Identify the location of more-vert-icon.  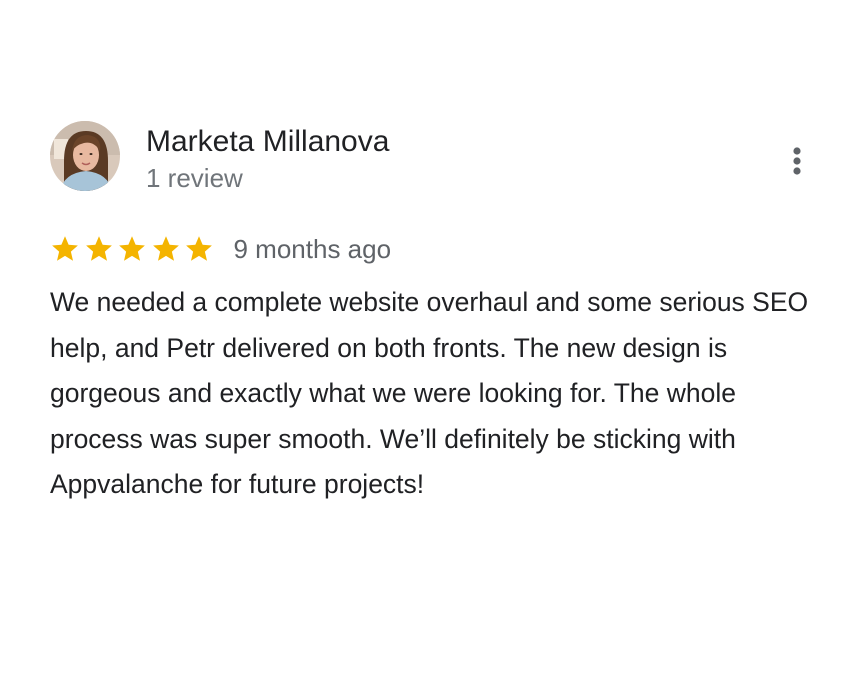
(797, 161).